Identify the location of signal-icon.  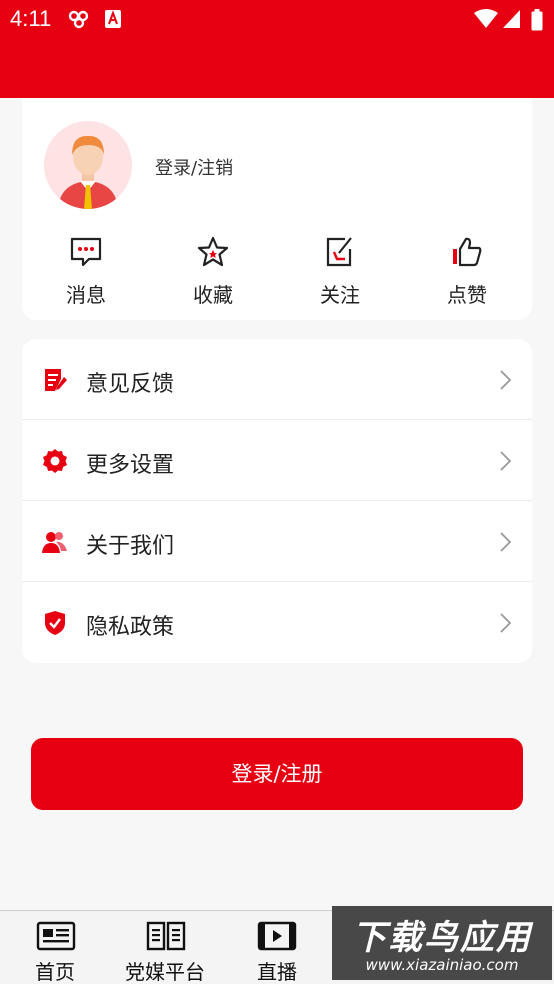
(512, 21).